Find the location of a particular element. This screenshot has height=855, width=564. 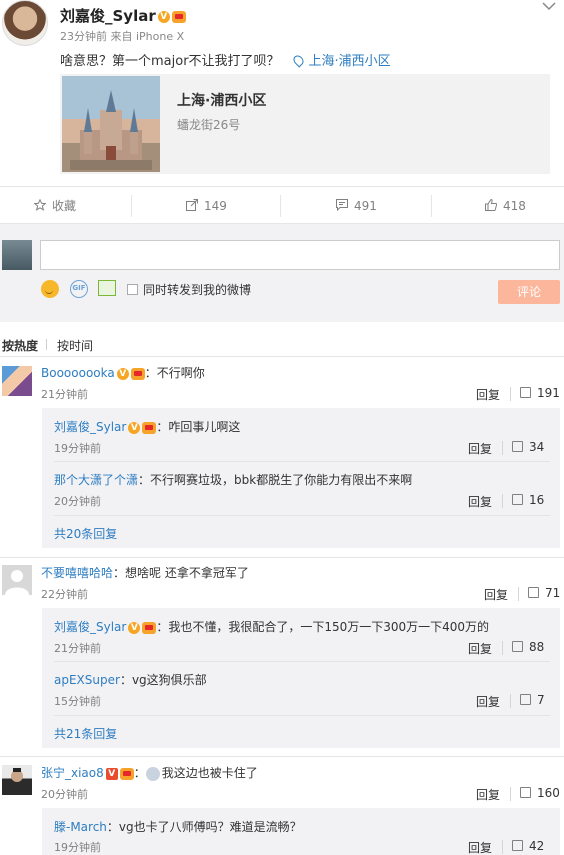

favorite-button: 收藏 is located at coordinates (55, 206).